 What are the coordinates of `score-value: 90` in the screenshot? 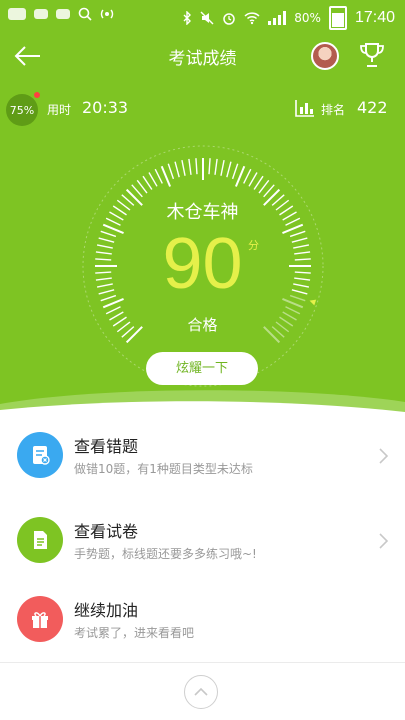 It's located at (202, 264).